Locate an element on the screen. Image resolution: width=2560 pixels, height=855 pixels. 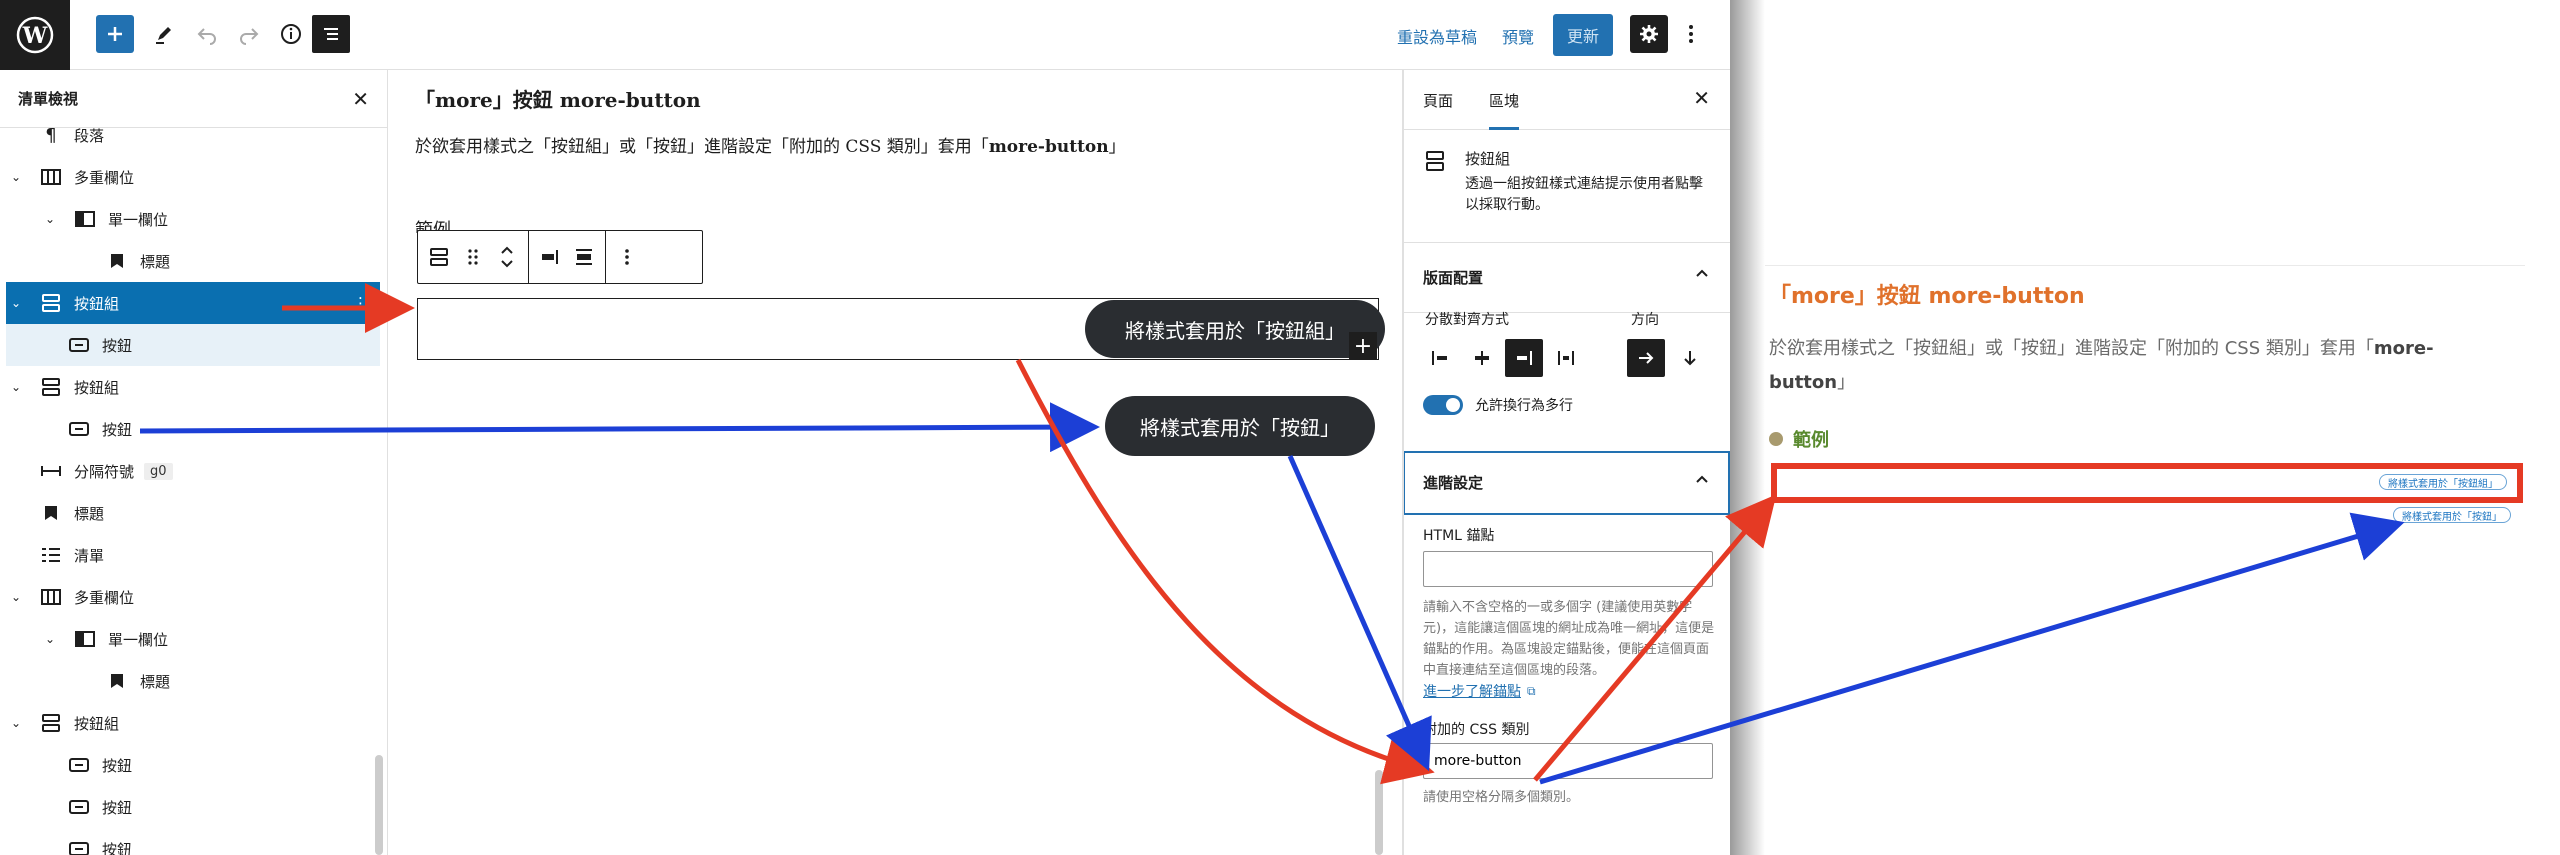
anchor-tag: g0 is located at coordinates (158, 471).